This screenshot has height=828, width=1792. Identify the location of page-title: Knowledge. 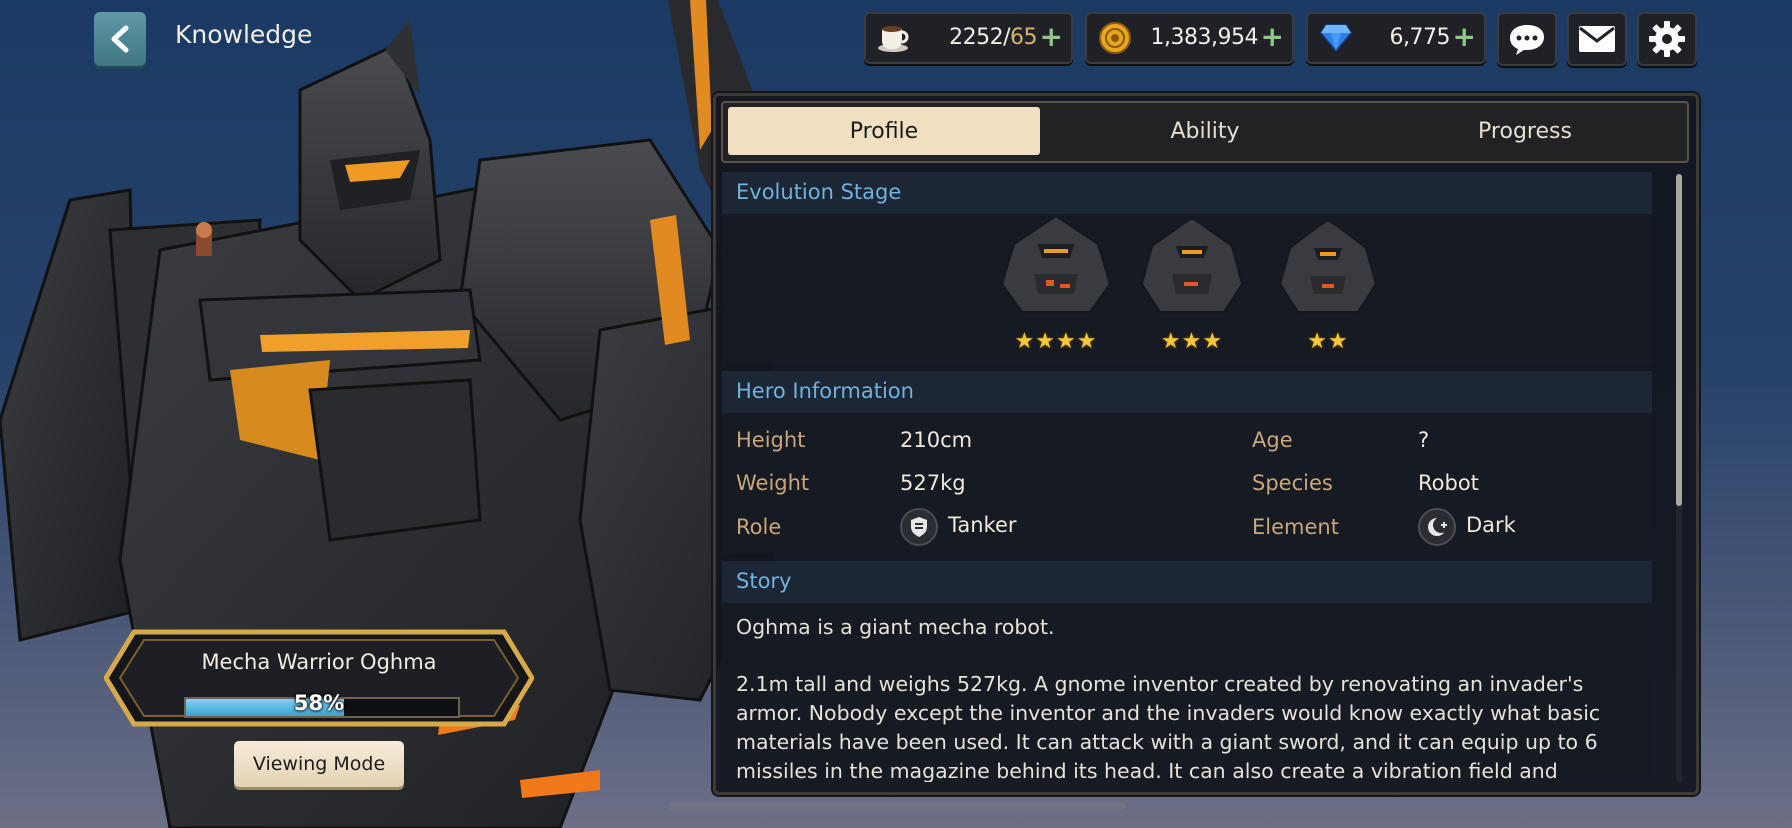
(244, 34).